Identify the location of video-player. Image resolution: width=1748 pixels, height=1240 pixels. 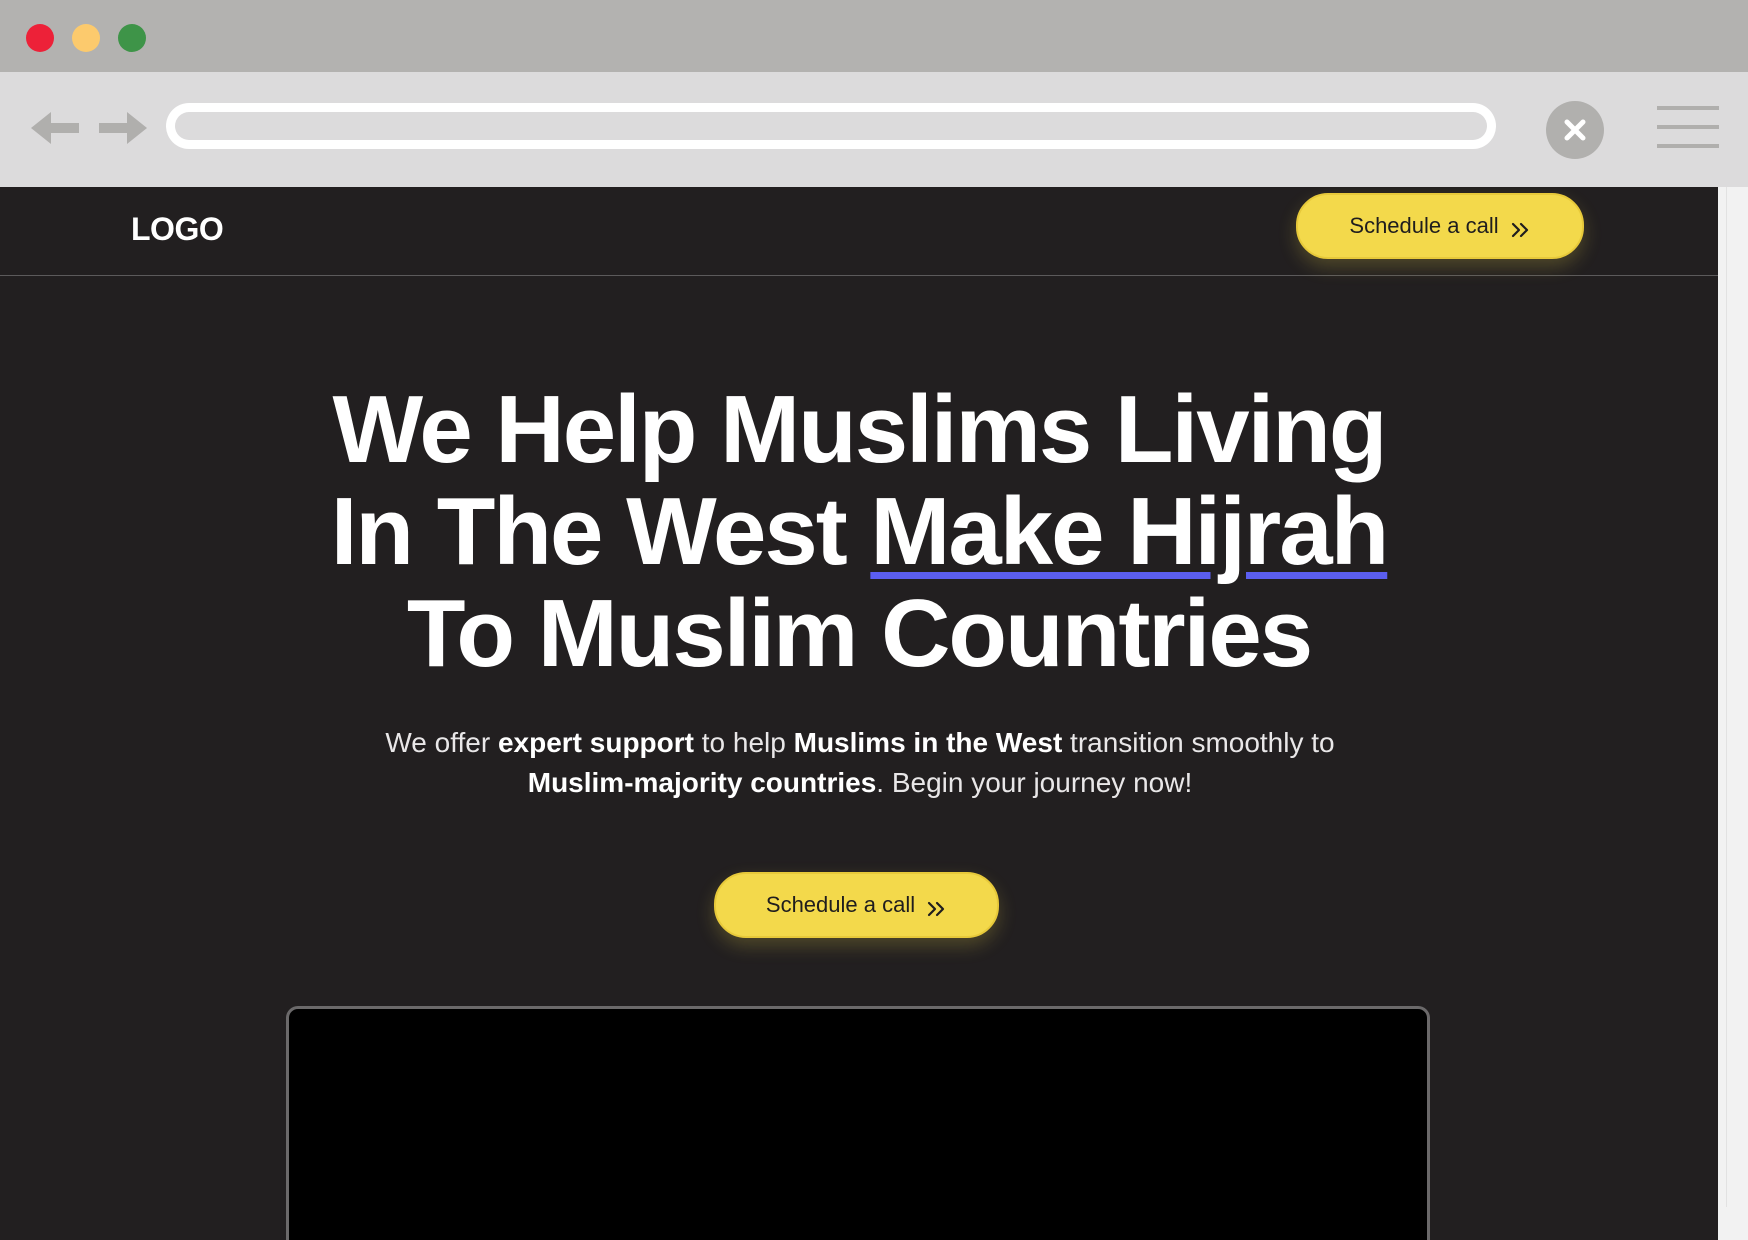
(858, 1123).